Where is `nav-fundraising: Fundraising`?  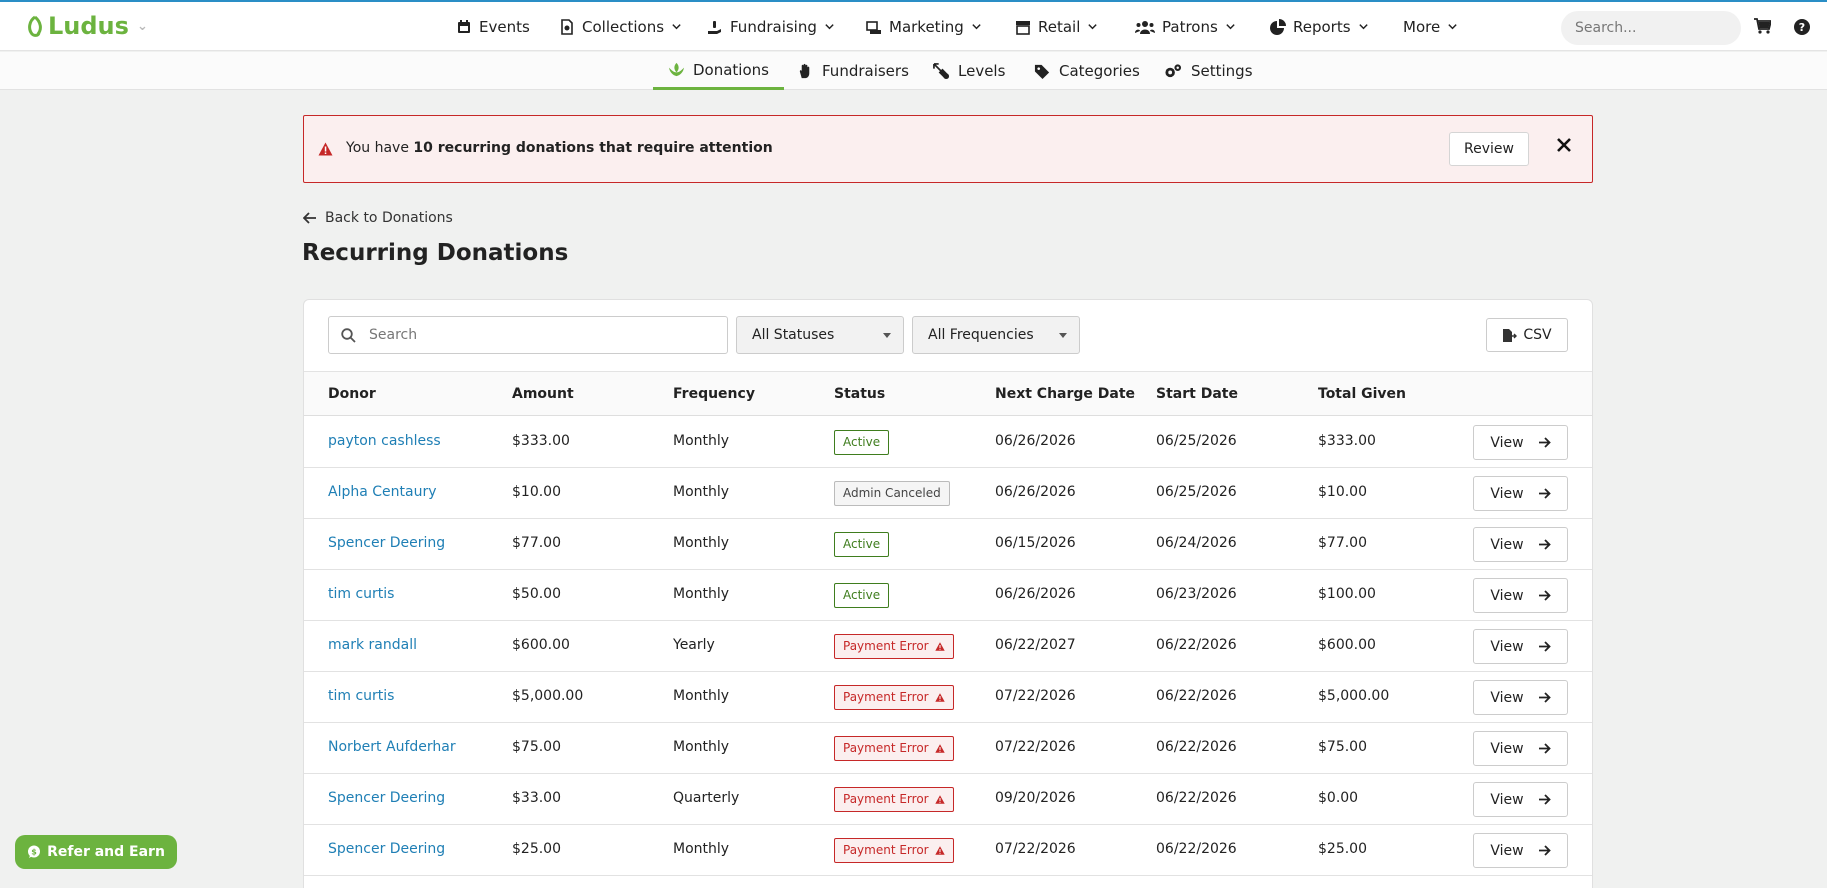
nav-fundraising: Fundraising is located at coordinates (771, 26).